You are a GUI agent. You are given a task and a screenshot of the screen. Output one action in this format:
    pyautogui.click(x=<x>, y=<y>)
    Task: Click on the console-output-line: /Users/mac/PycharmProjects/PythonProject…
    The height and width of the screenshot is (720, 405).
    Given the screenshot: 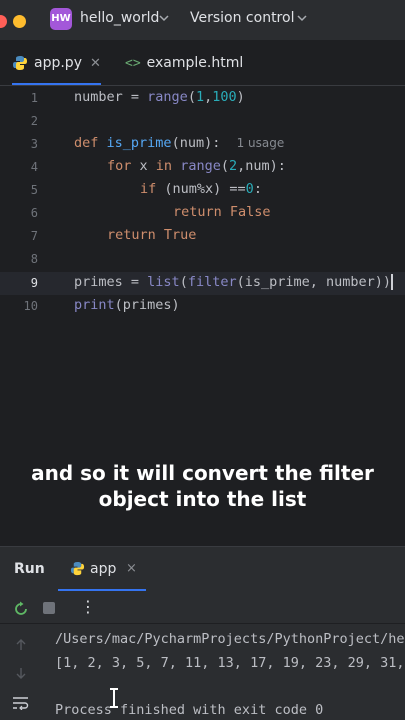 What is the action you would take?
    pyautogui.click(x=230, y=639)
    